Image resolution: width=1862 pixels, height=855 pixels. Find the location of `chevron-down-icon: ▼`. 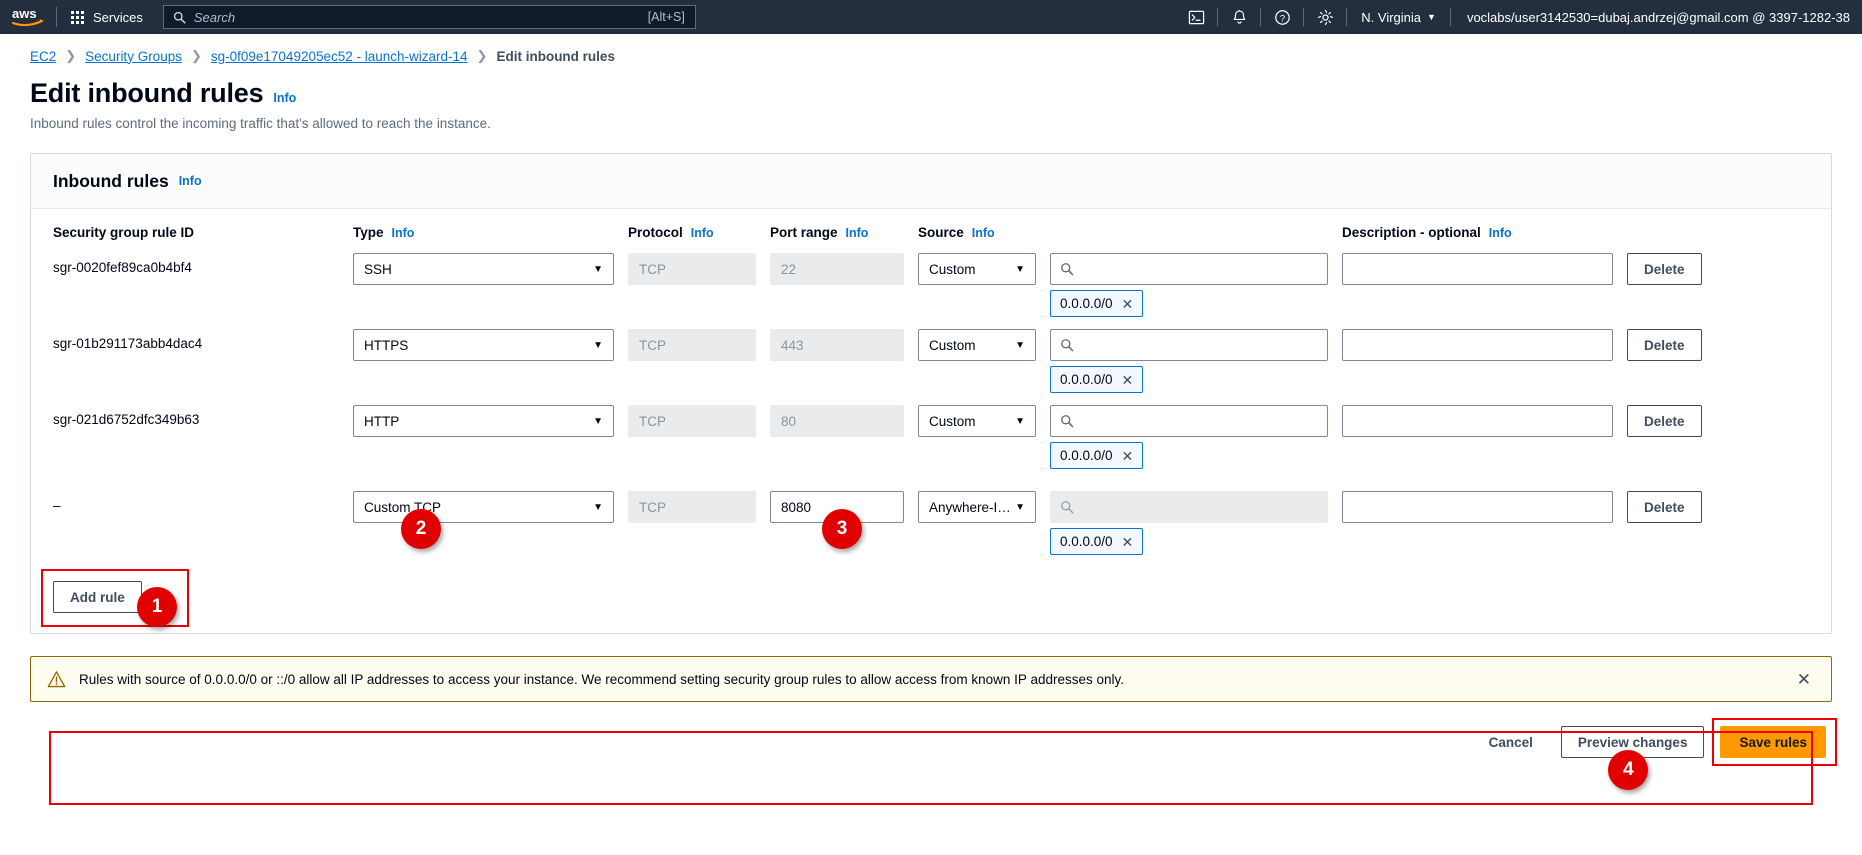

chevron-down-icon: ▼ is located at coordinates (1020, 507).